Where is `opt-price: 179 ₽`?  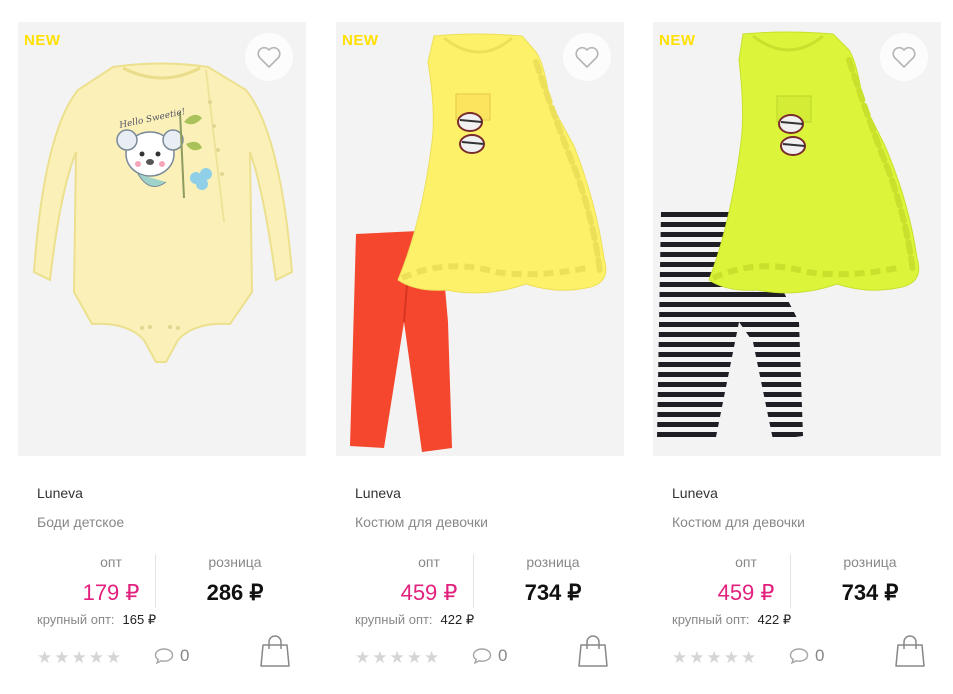 opt-price: 179 ₽ is located at coordinates (111, 592).